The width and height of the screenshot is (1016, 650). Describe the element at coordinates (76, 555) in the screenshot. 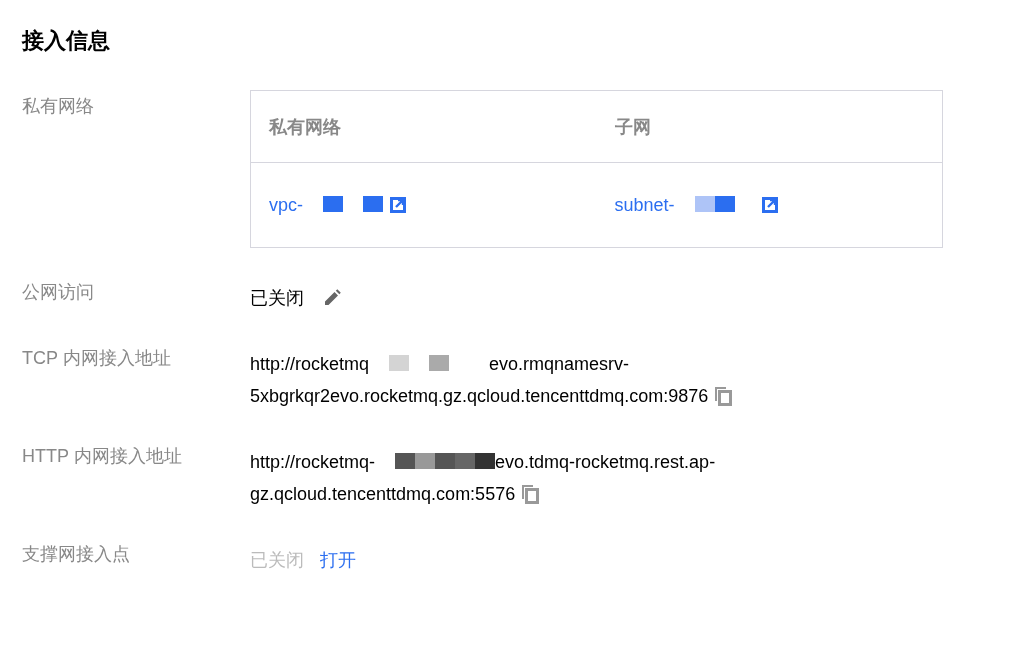

I see `field-label: 支撑网接入点` at that location.